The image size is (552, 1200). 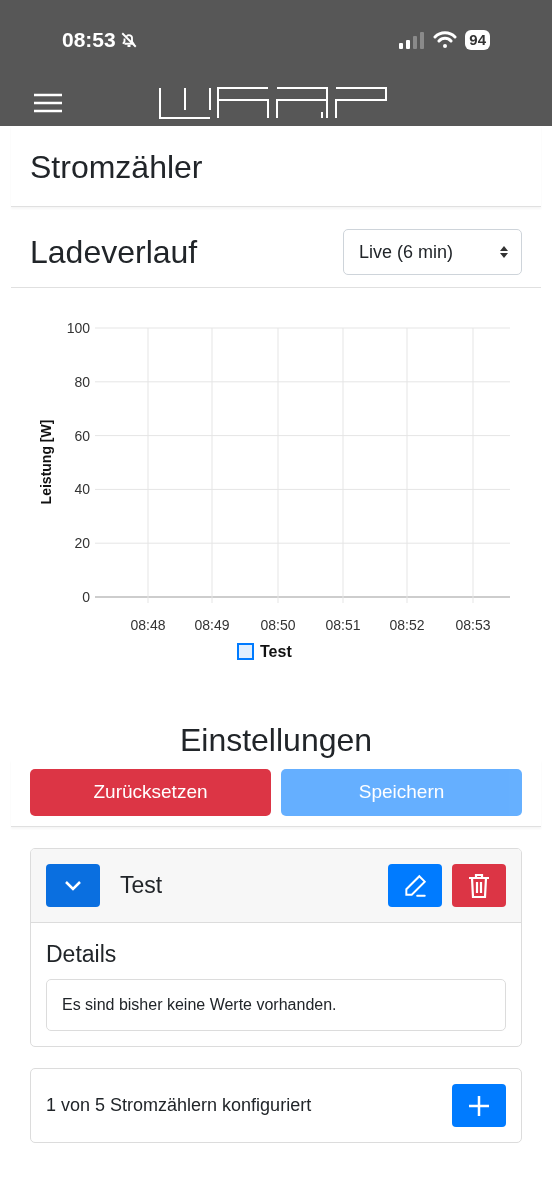 I want to click on section-title: Stromzähler, so click(x=117, y=167).